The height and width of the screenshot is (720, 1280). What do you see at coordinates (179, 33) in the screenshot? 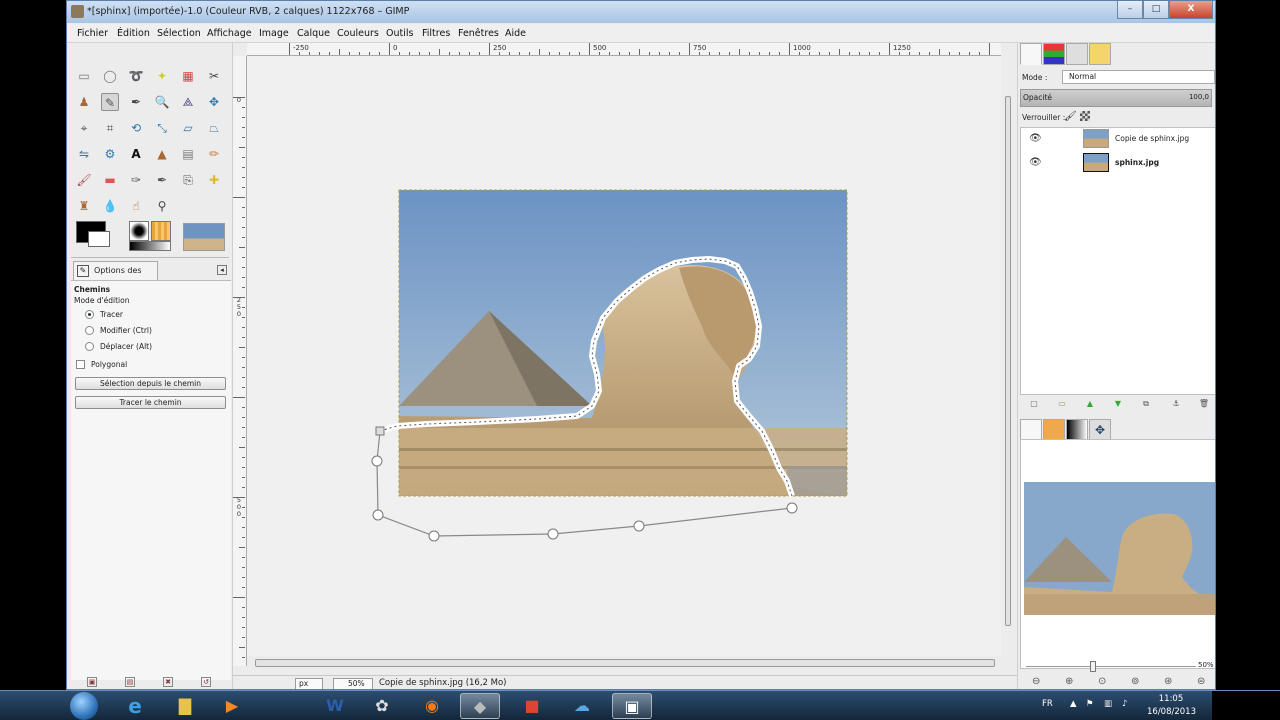
I see `menu-selection: Sélection` at bounding box center [179, 33].